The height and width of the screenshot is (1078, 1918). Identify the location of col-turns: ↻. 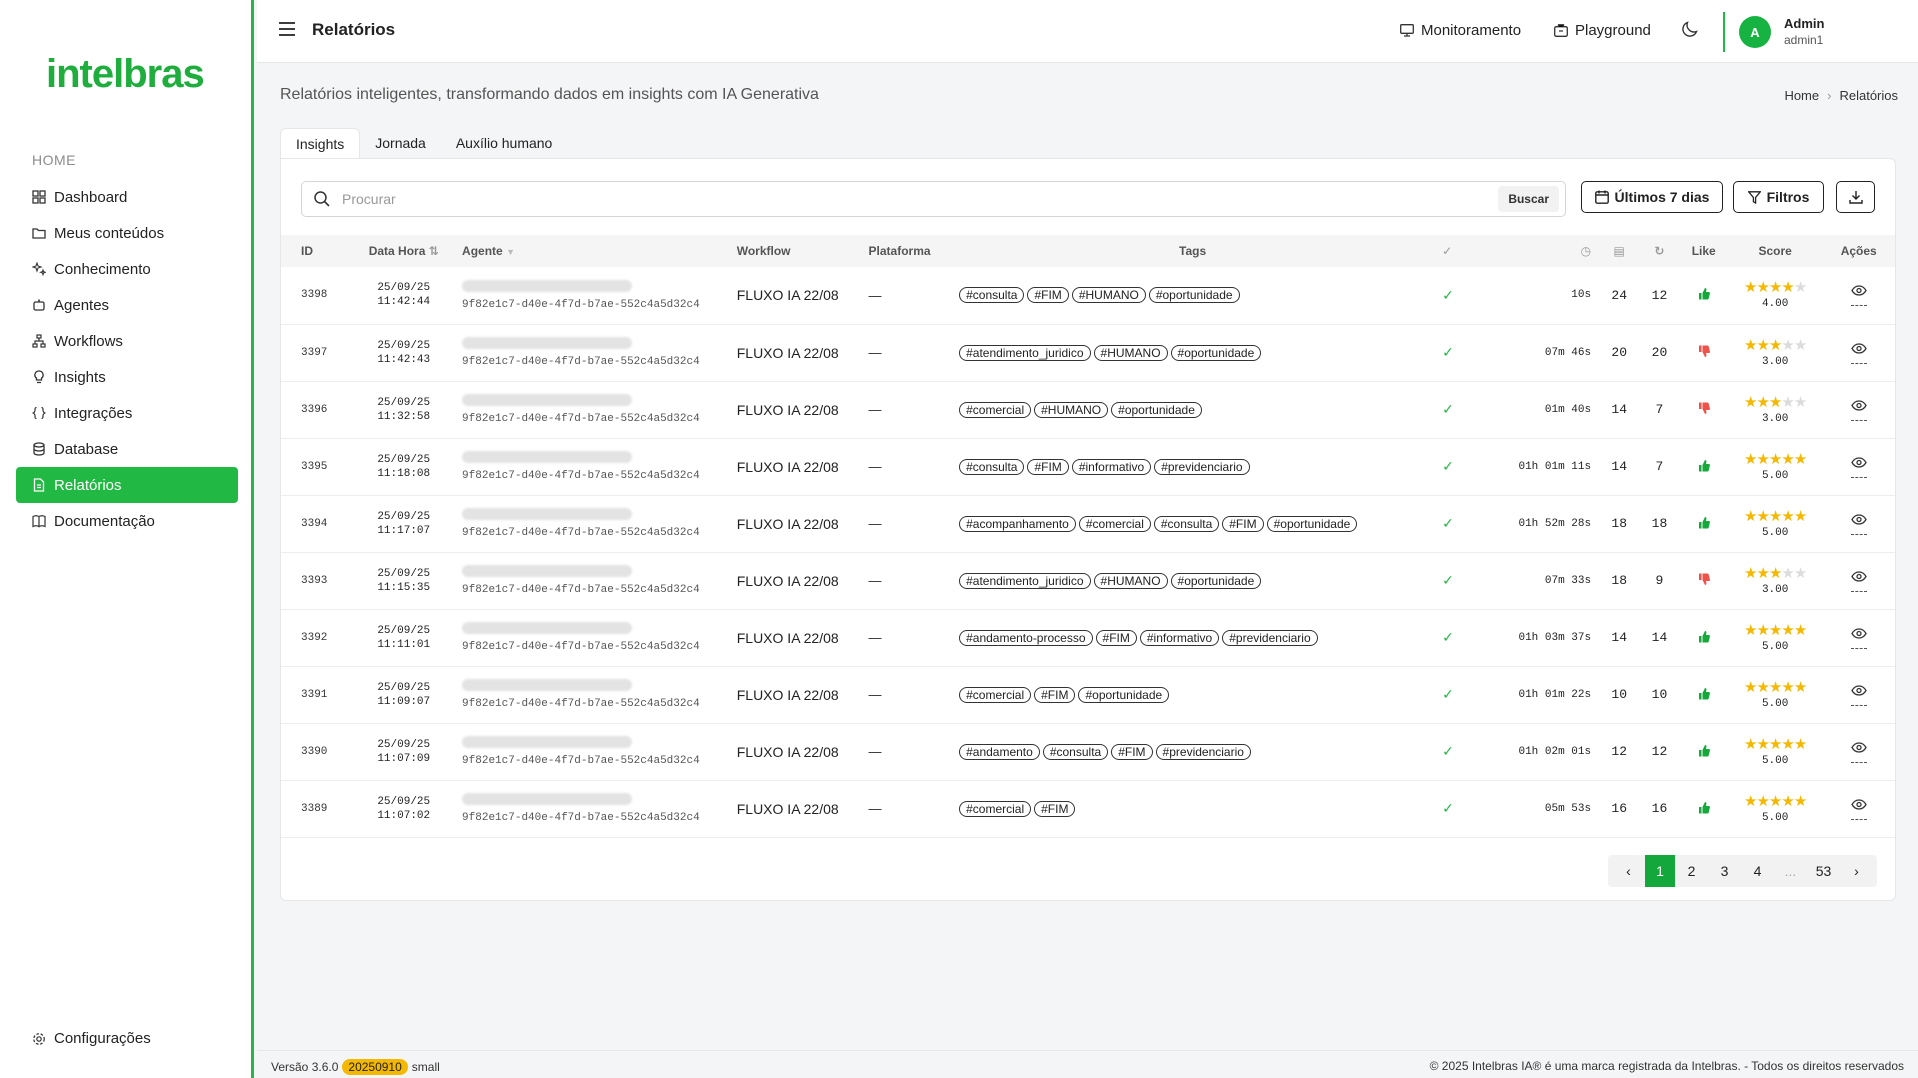
(1659, 251).